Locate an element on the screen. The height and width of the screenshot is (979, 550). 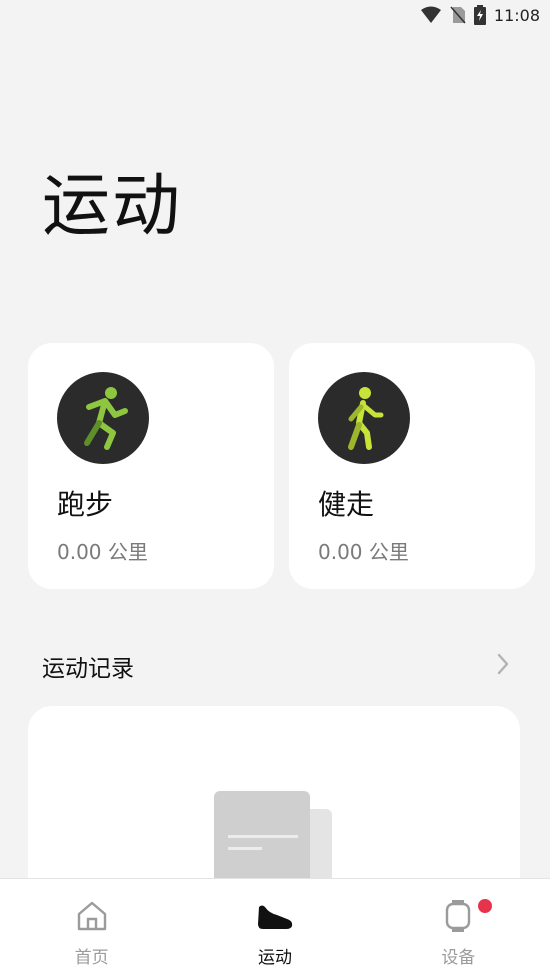
walking-card: 健走 0.00 公里 is located at coordinates (412, 466).